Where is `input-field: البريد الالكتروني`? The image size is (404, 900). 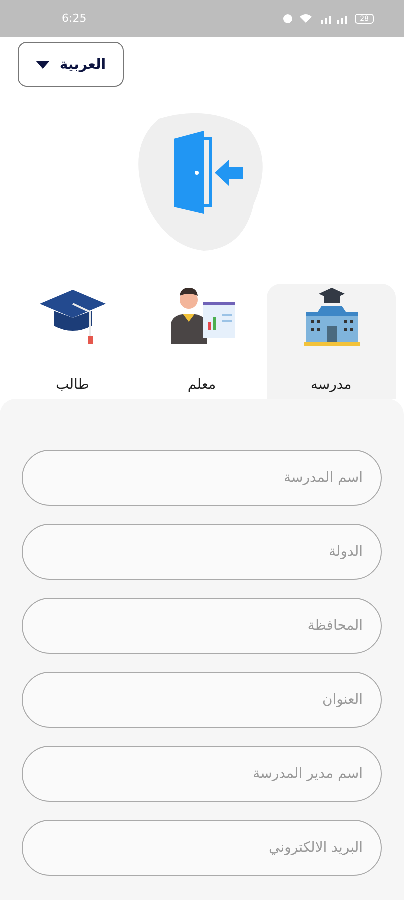 input-field: البريد الالكتروني is located at coordinates (202, 848).